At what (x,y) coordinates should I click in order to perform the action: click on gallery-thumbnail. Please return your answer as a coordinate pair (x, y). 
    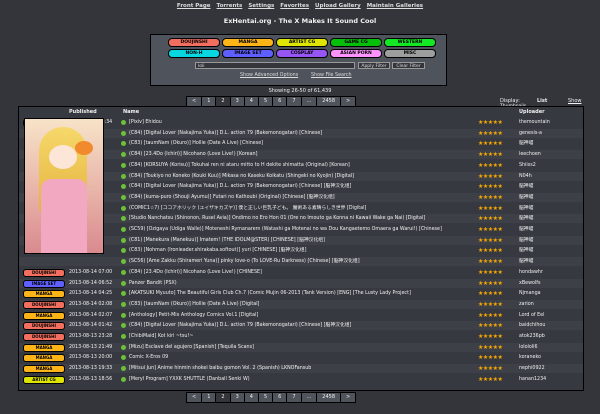
    Looking at the image, I should click on (64, 186).